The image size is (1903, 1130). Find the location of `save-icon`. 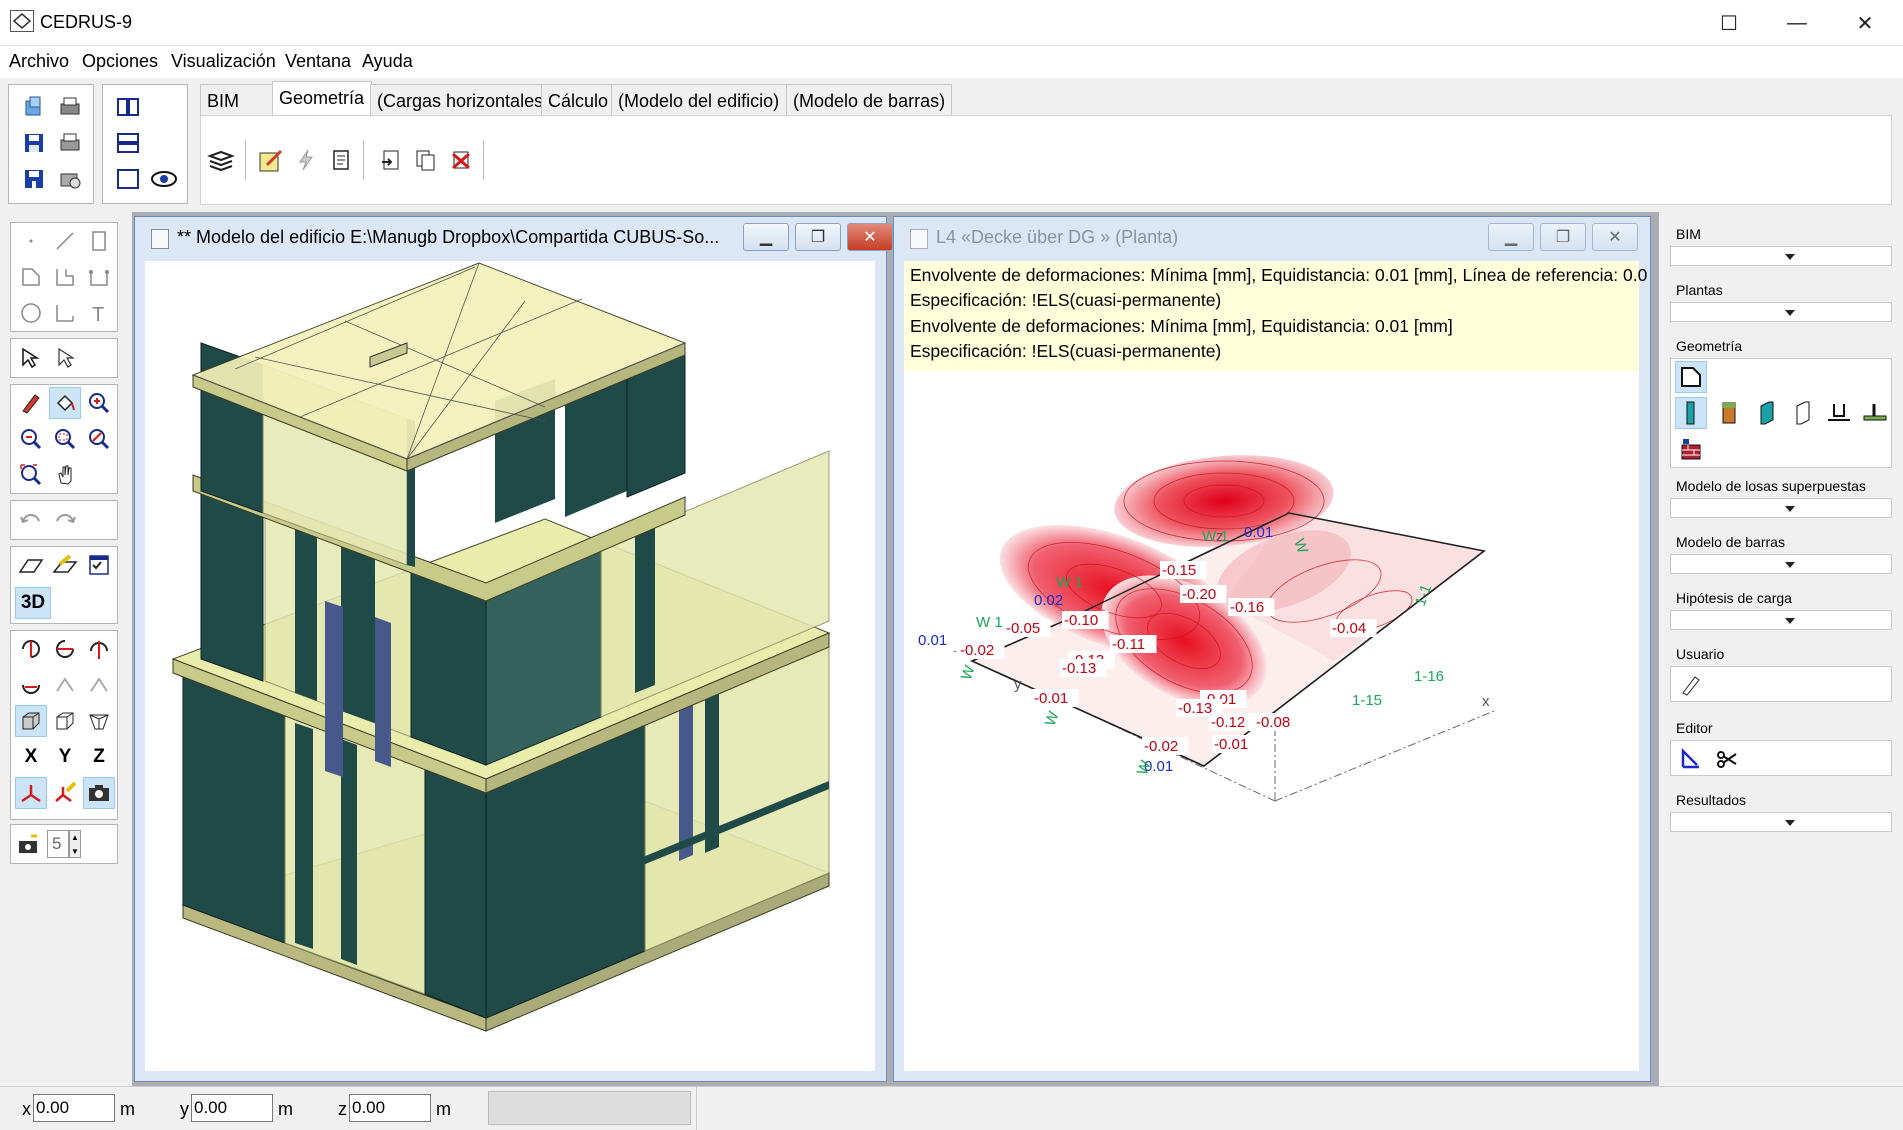

save-icon is located at coordinates (34, 143).